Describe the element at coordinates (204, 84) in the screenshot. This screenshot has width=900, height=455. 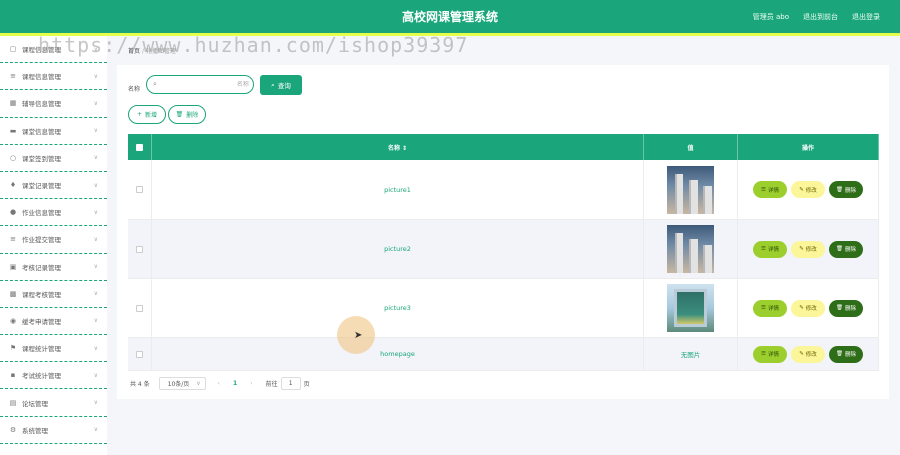
I see `search-input` at that location.